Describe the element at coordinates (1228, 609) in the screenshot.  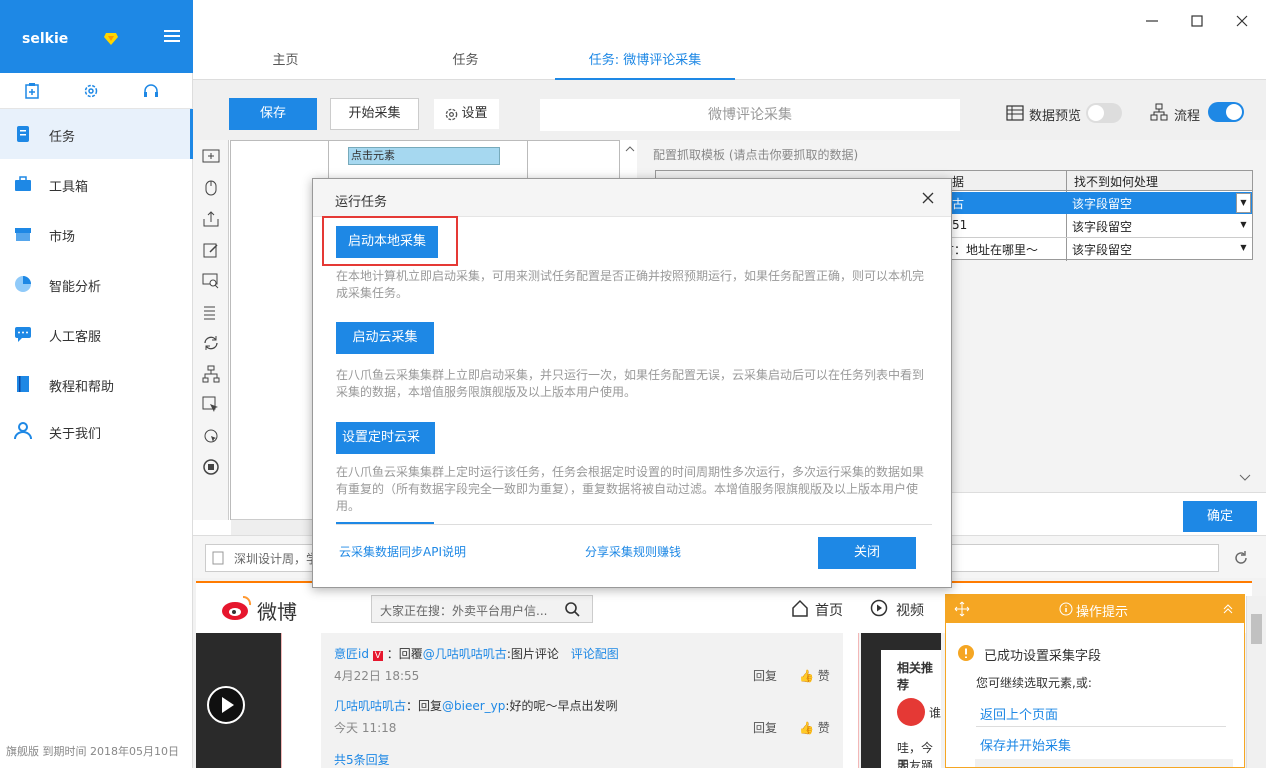
I see `collapse-icon` at that location.